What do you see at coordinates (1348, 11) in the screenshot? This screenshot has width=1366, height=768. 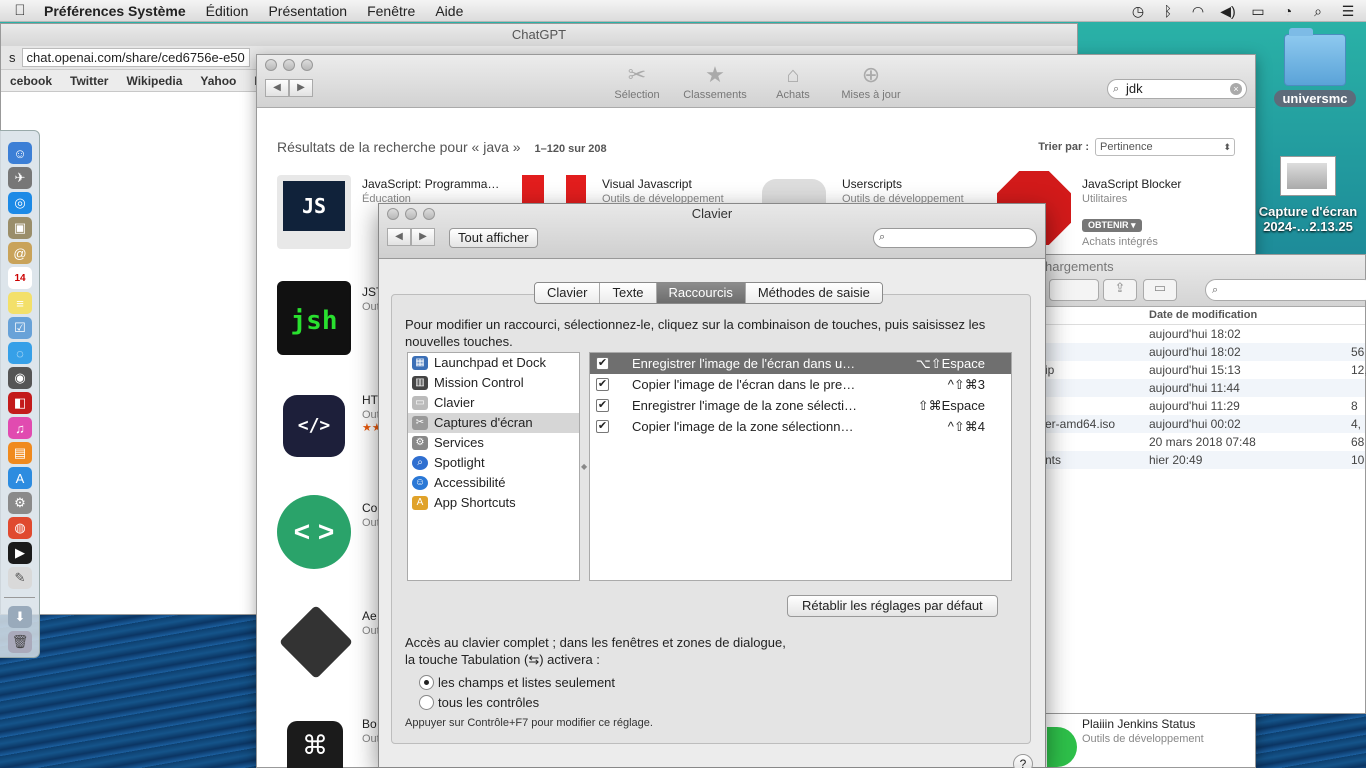 I see `notification-center-icon: ☰` at bounding box center [1348, 11].